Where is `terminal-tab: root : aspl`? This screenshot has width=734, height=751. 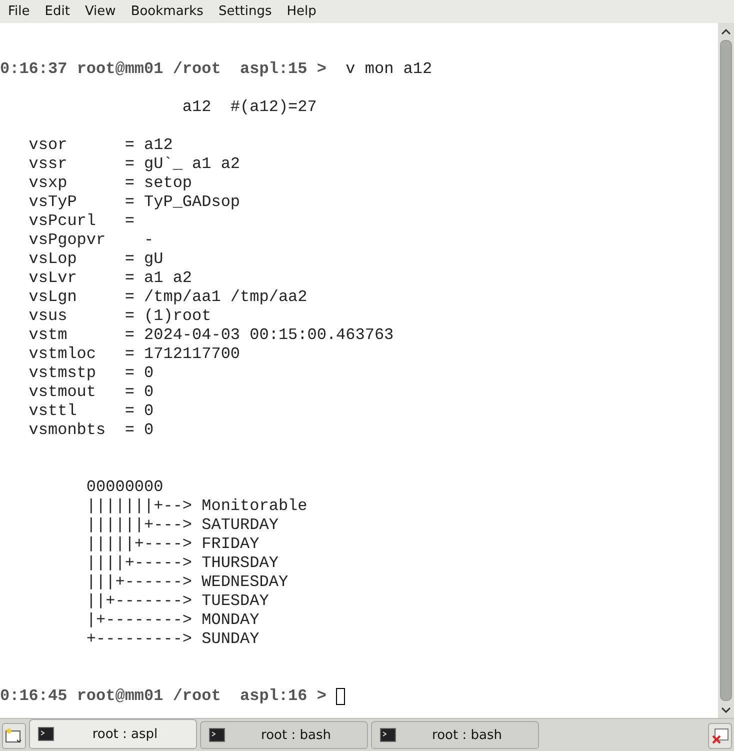
terminal-tab: root : aspl is located at coordinates (113, 734).